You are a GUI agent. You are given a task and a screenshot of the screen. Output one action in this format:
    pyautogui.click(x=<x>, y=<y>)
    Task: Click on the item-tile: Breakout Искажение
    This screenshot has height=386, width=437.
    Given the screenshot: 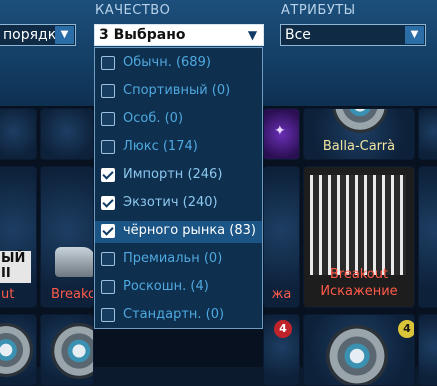 What is the action you would take?
    pyautogui.click(x=359, y=237)
    